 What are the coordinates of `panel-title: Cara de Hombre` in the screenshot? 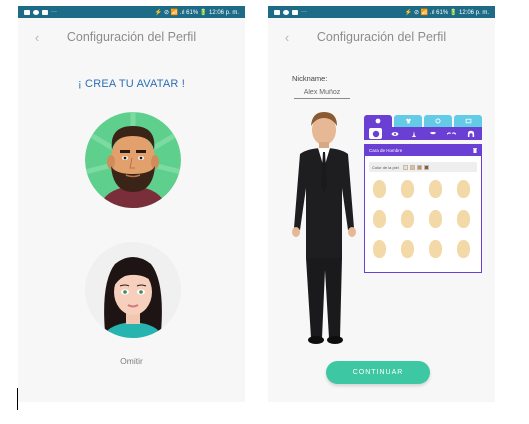 It's located at (386, 150).